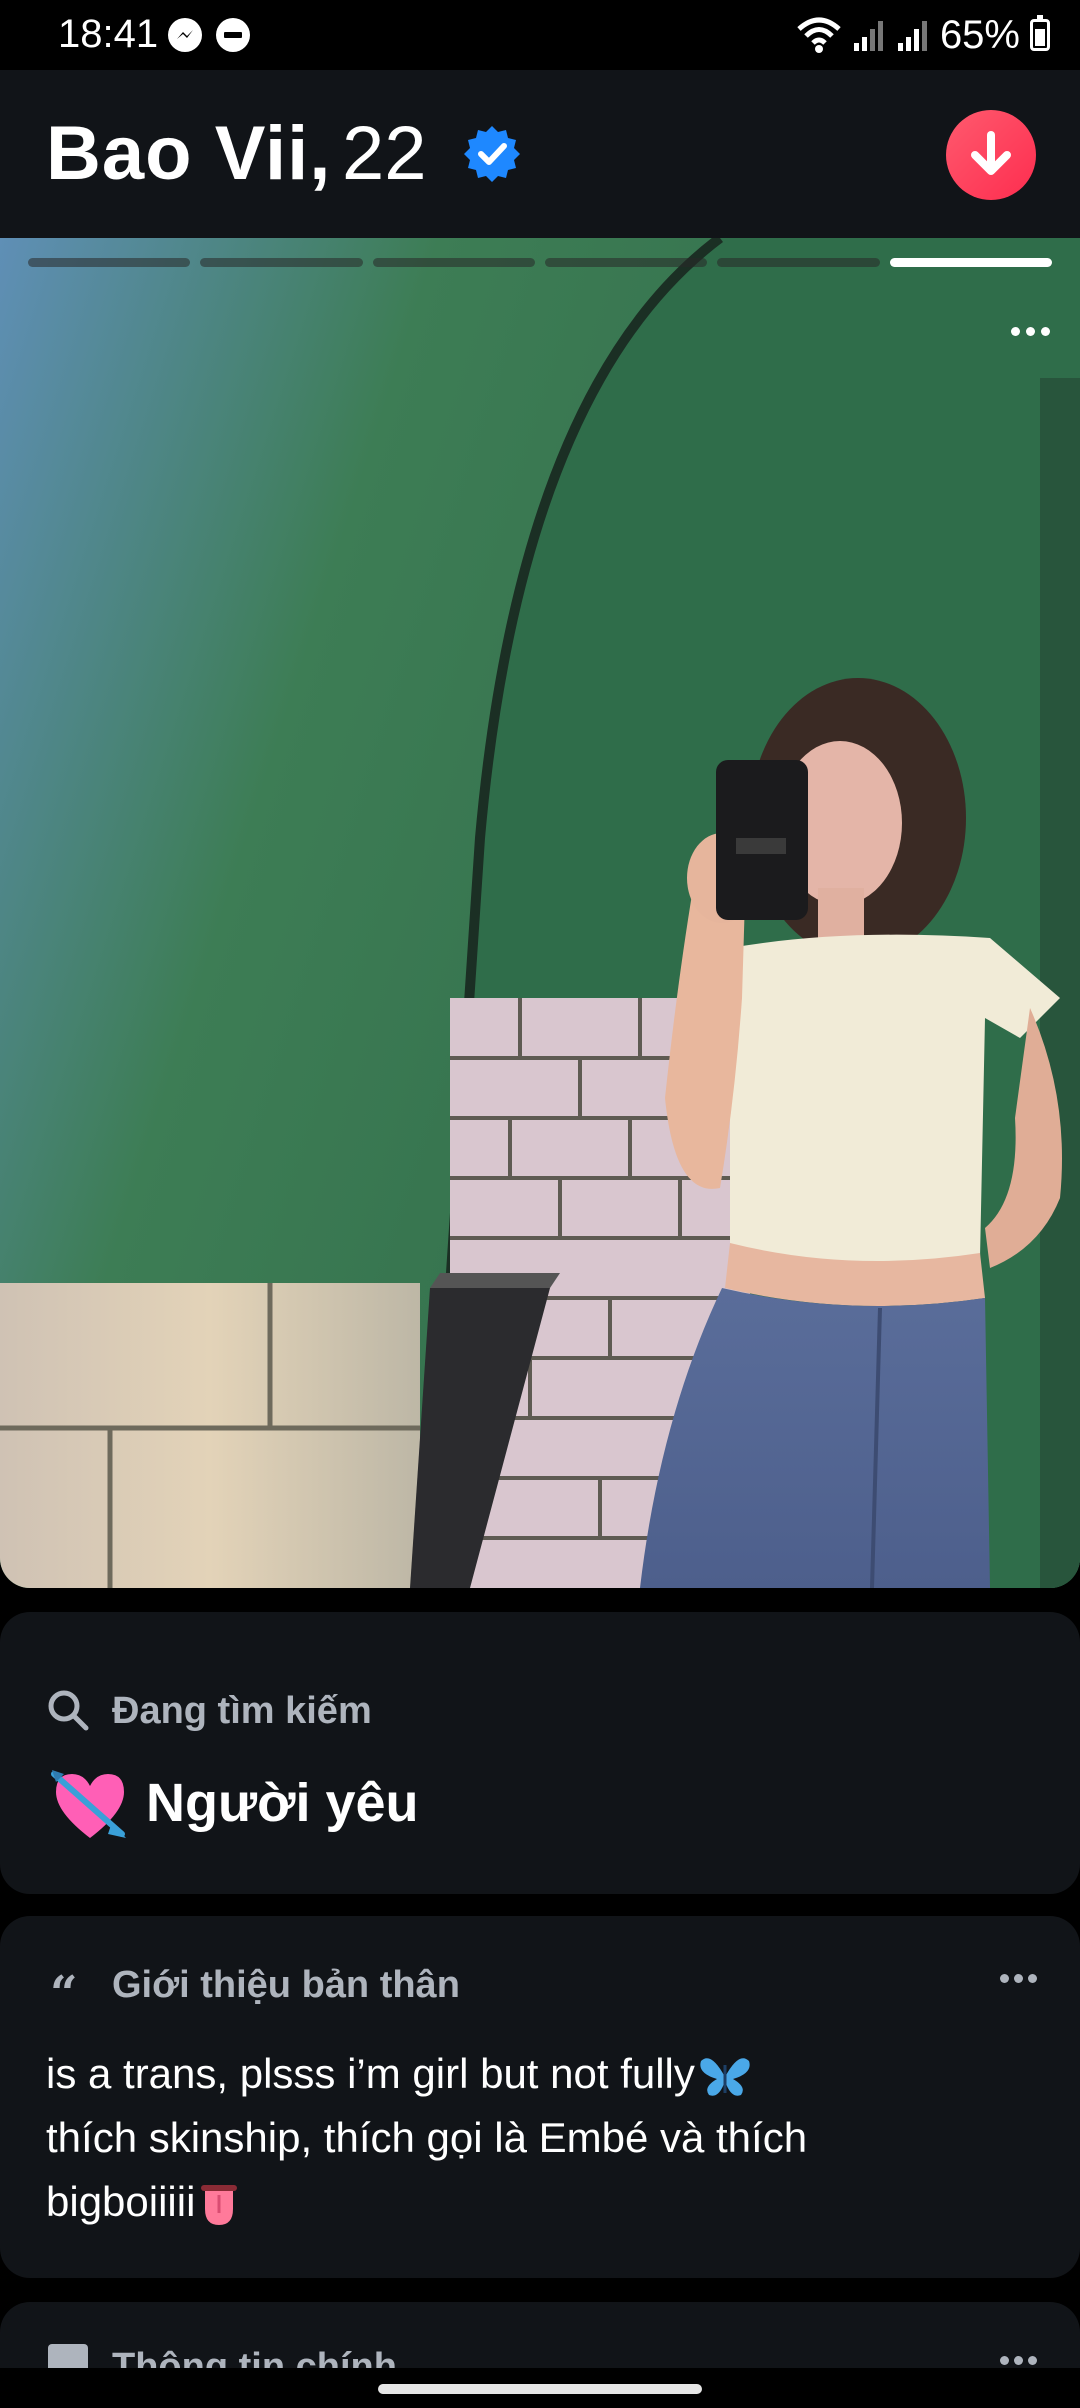 This screenshot has width=1080, height=2408. I want to click on messenger-icon, so click(185, 35).